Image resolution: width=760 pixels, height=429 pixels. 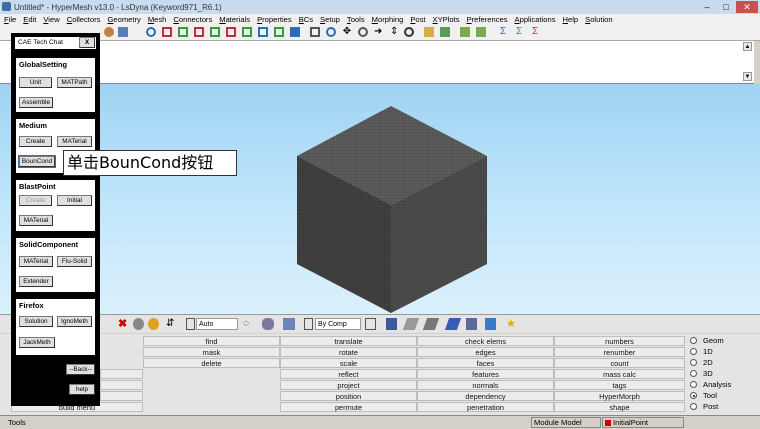 What do you see at coordinates (485, 385) in the screenshot?
I see `panel-normals: normals` at bounding box center [485, 385].